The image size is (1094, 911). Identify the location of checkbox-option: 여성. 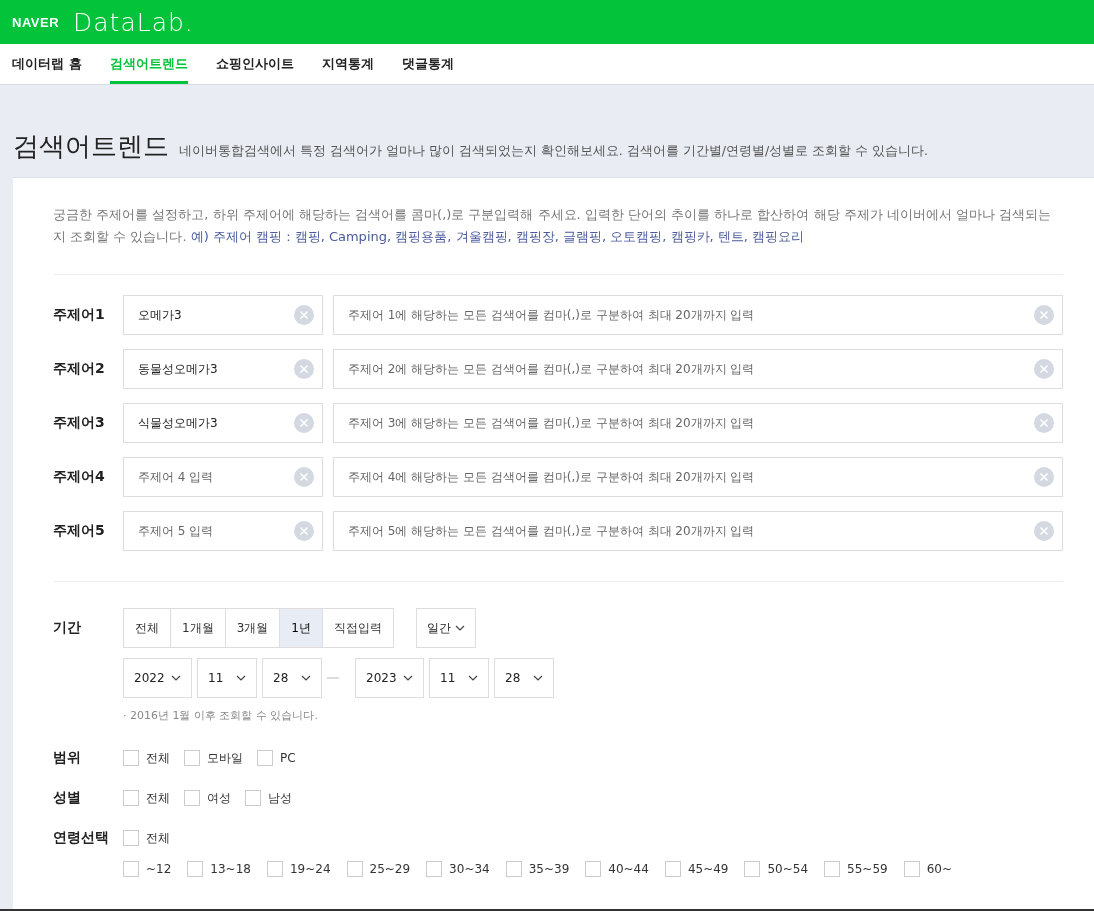
(207, 798).